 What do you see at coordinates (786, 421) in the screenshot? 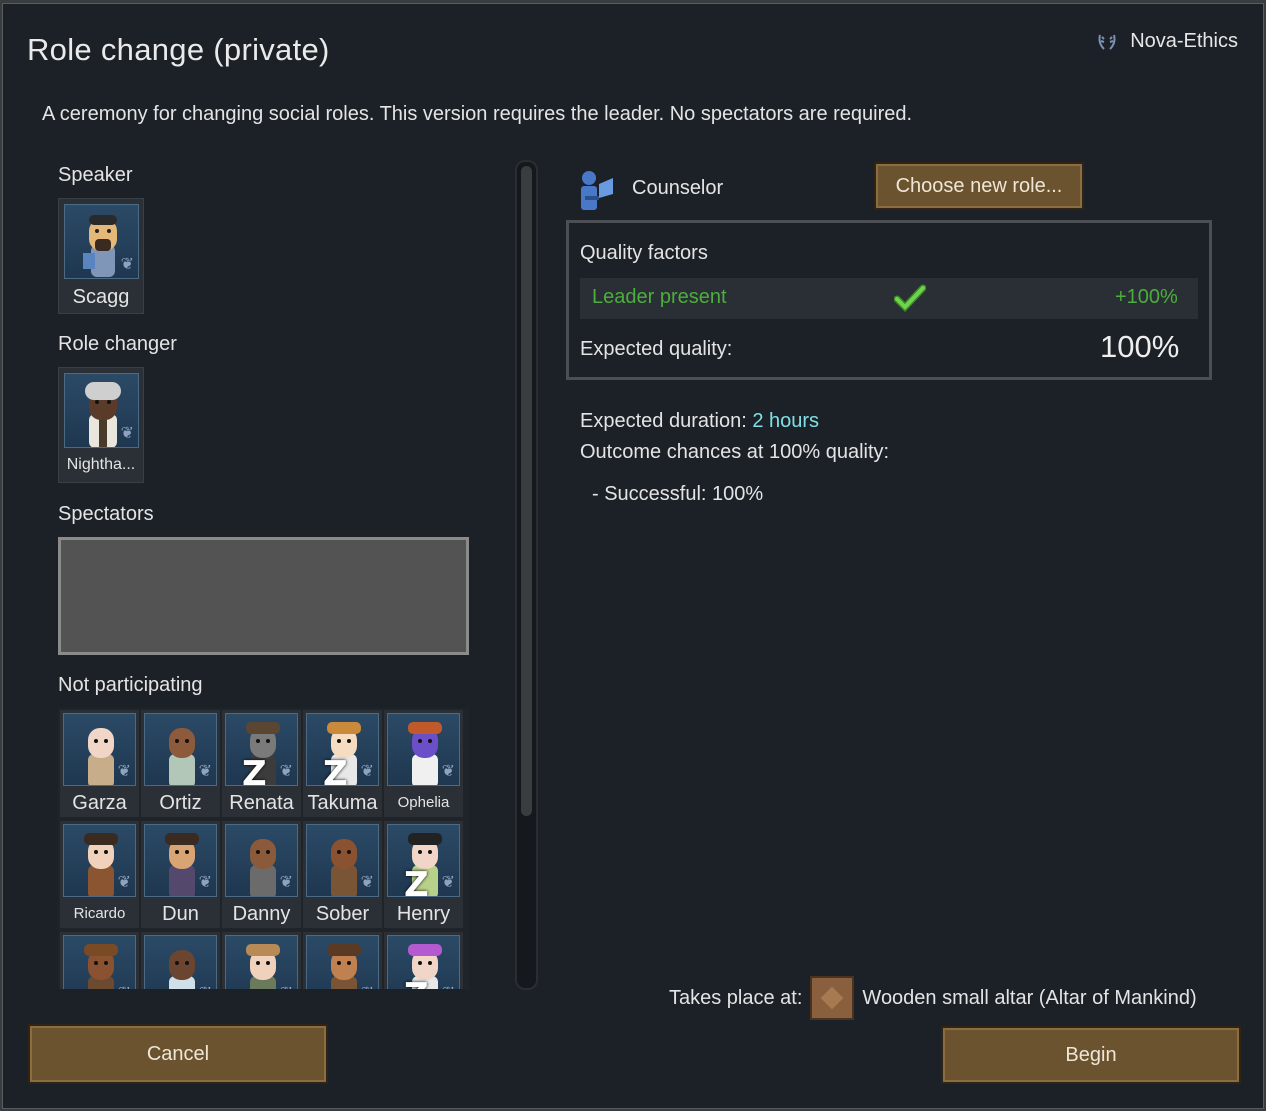
I see `duration-value: 2 hours` at bounding box center [786, 421].